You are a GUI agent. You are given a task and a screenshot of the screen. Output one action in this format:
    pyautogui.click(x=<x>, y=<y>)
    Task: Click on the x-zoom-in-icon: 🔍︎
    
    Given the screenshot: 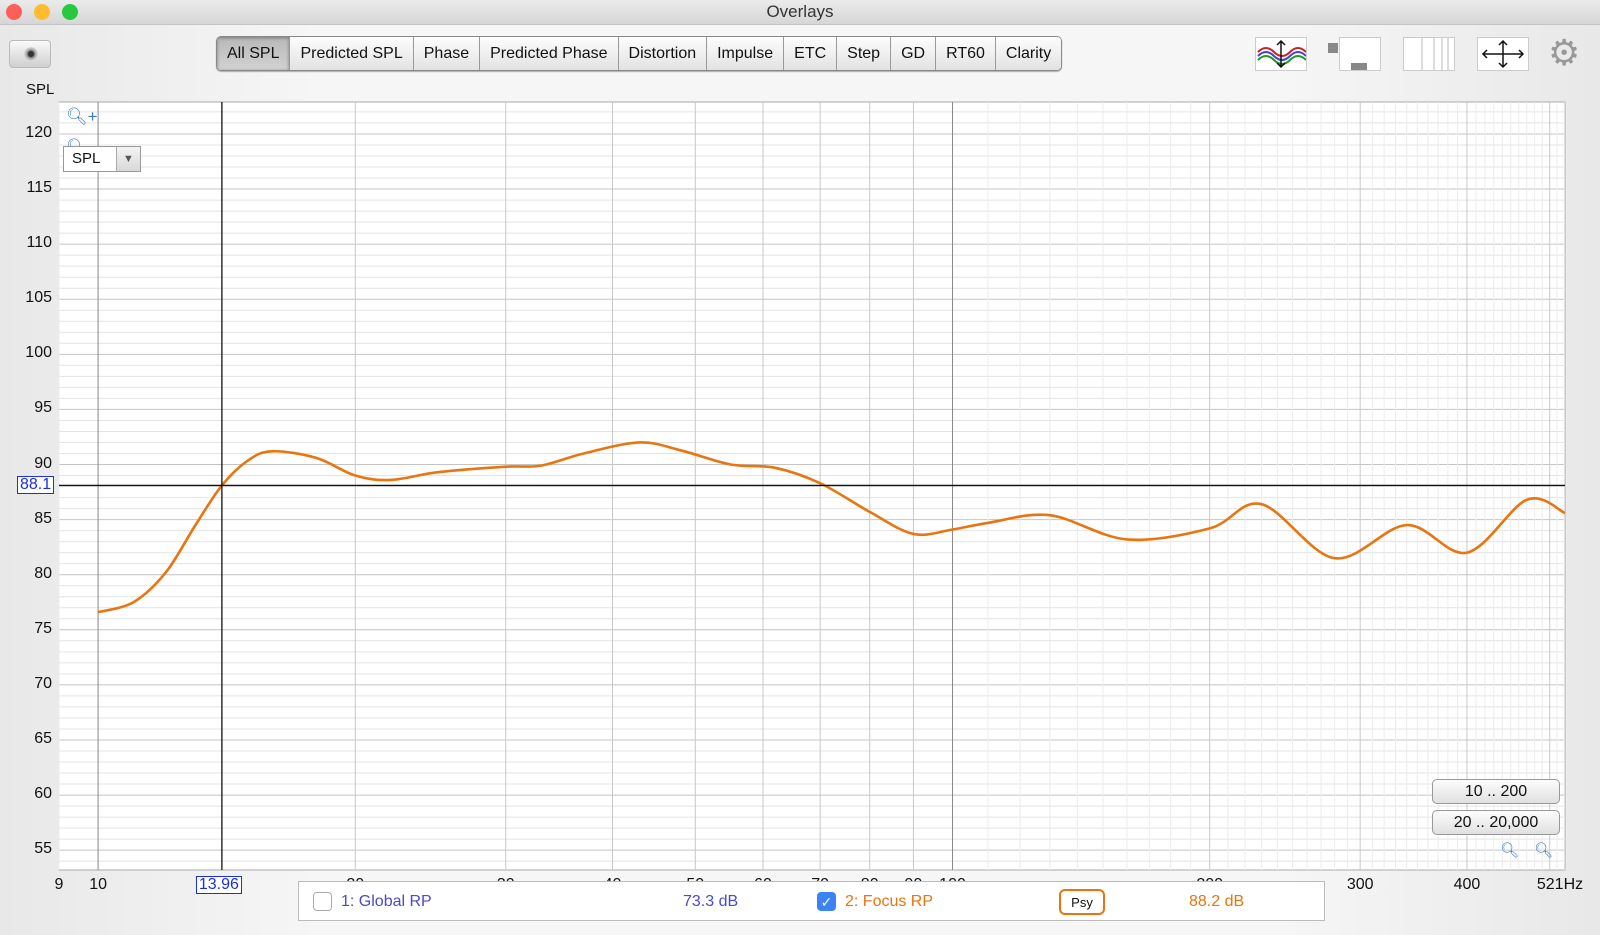 What is the action you would take?
    pyautogui.click(x=1543, y=850)
    